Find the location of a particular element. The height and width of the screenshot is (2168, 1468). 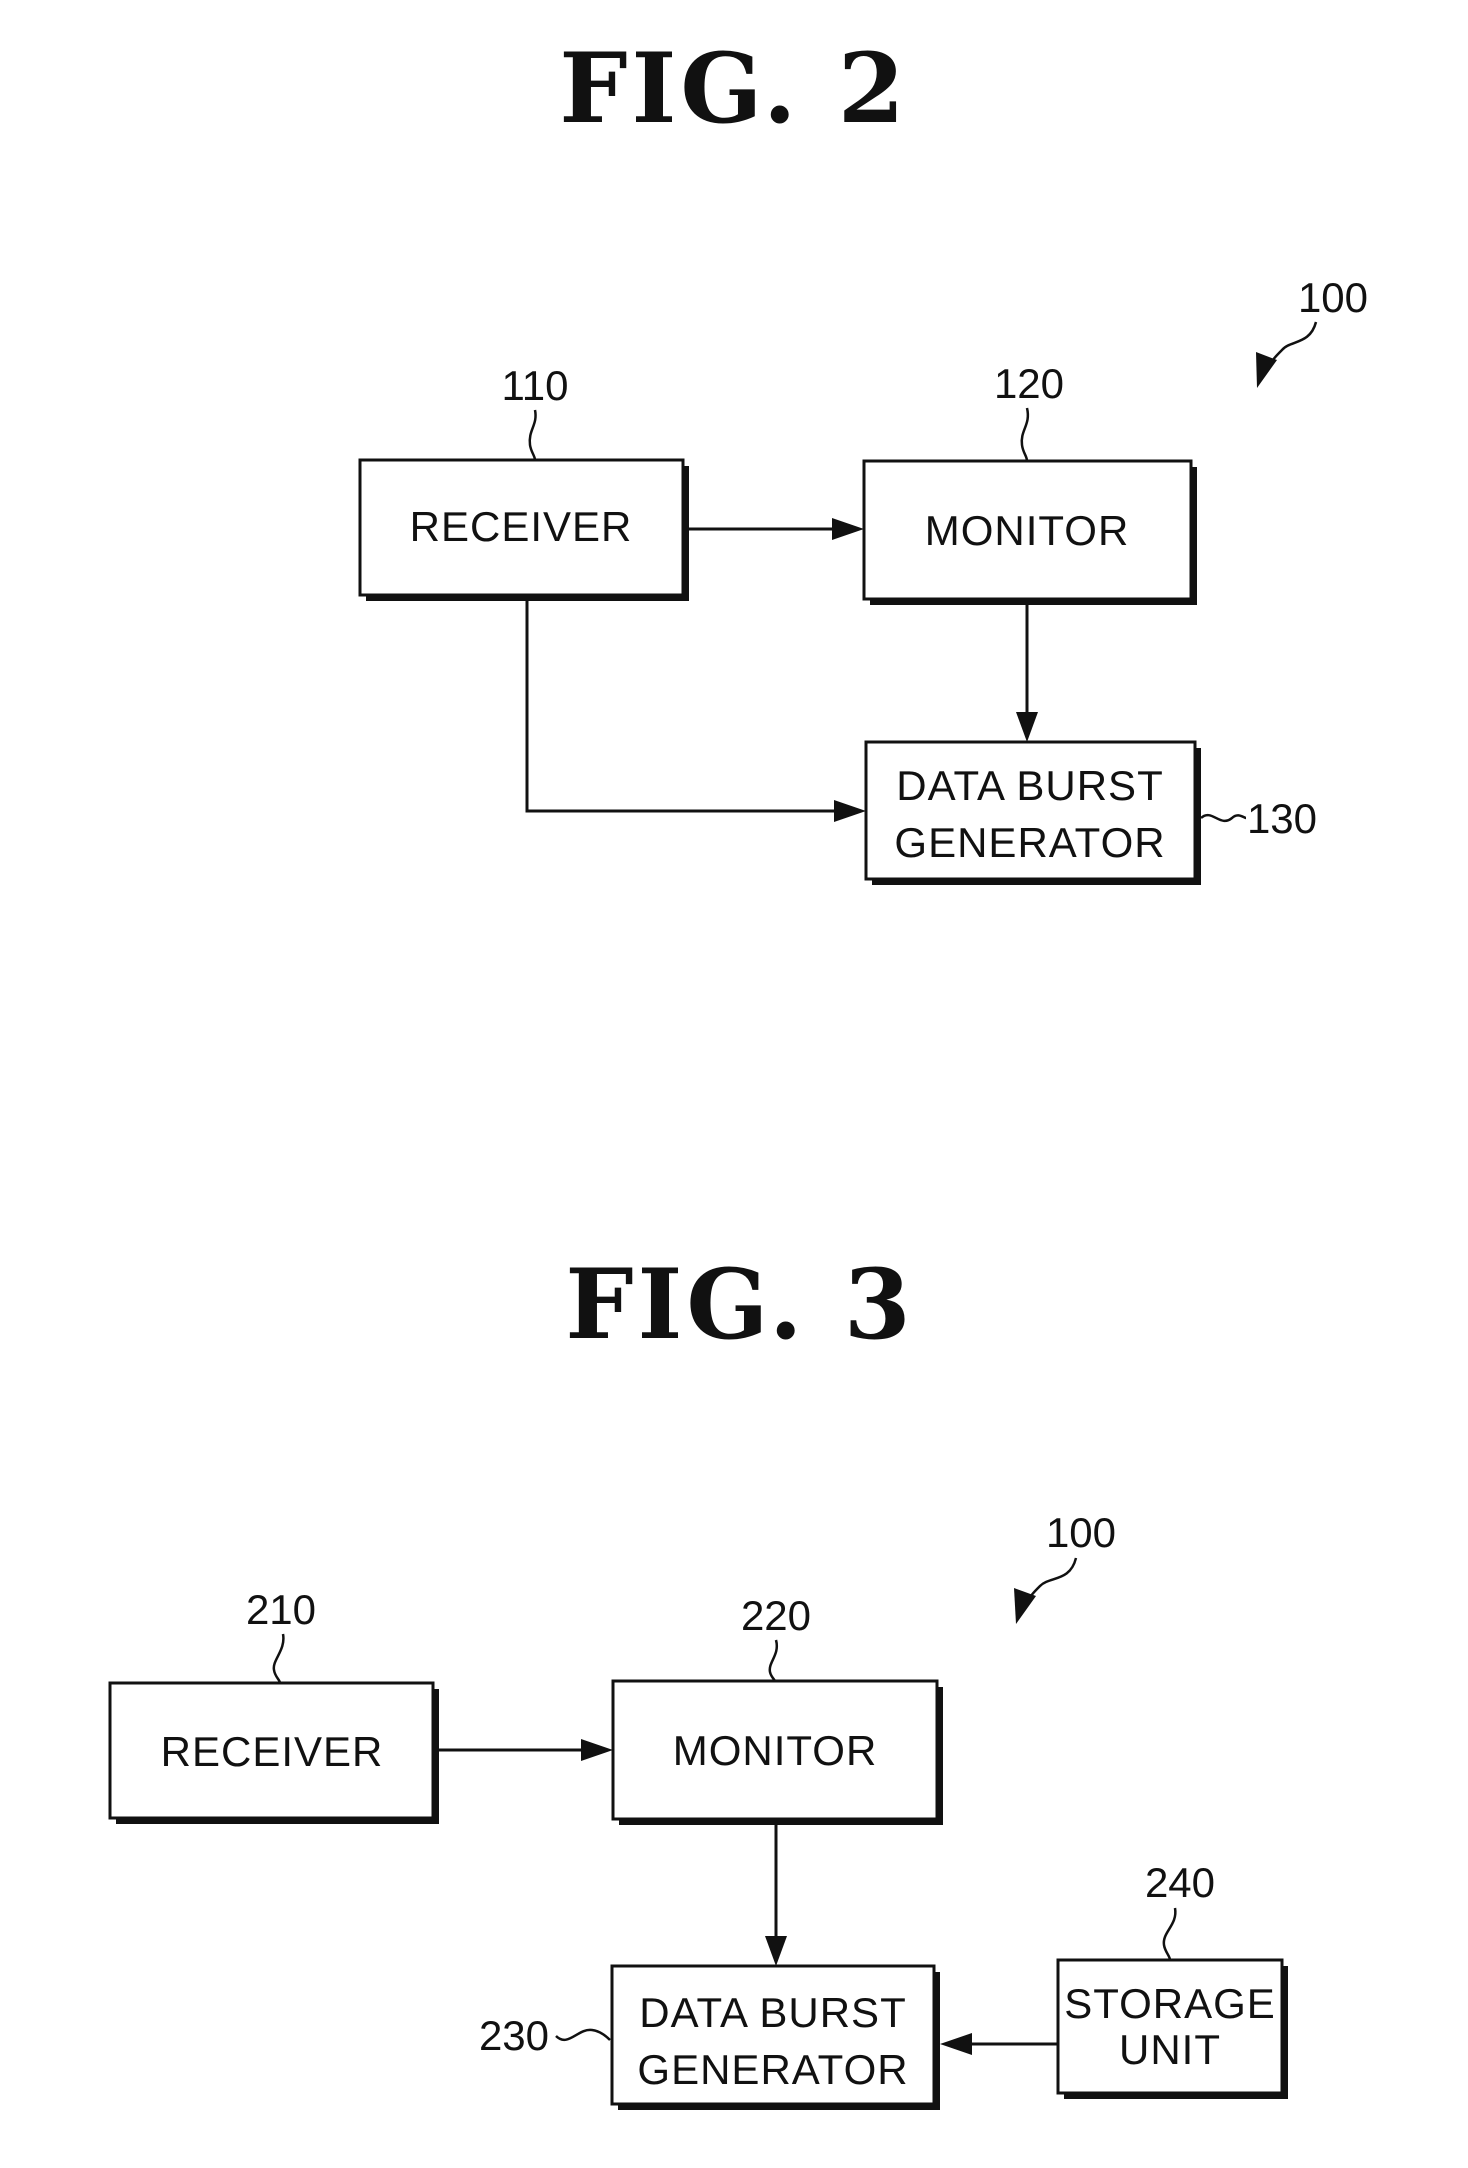

figure-3-title: FIG. 3 is located at coordinates (739, 1304).